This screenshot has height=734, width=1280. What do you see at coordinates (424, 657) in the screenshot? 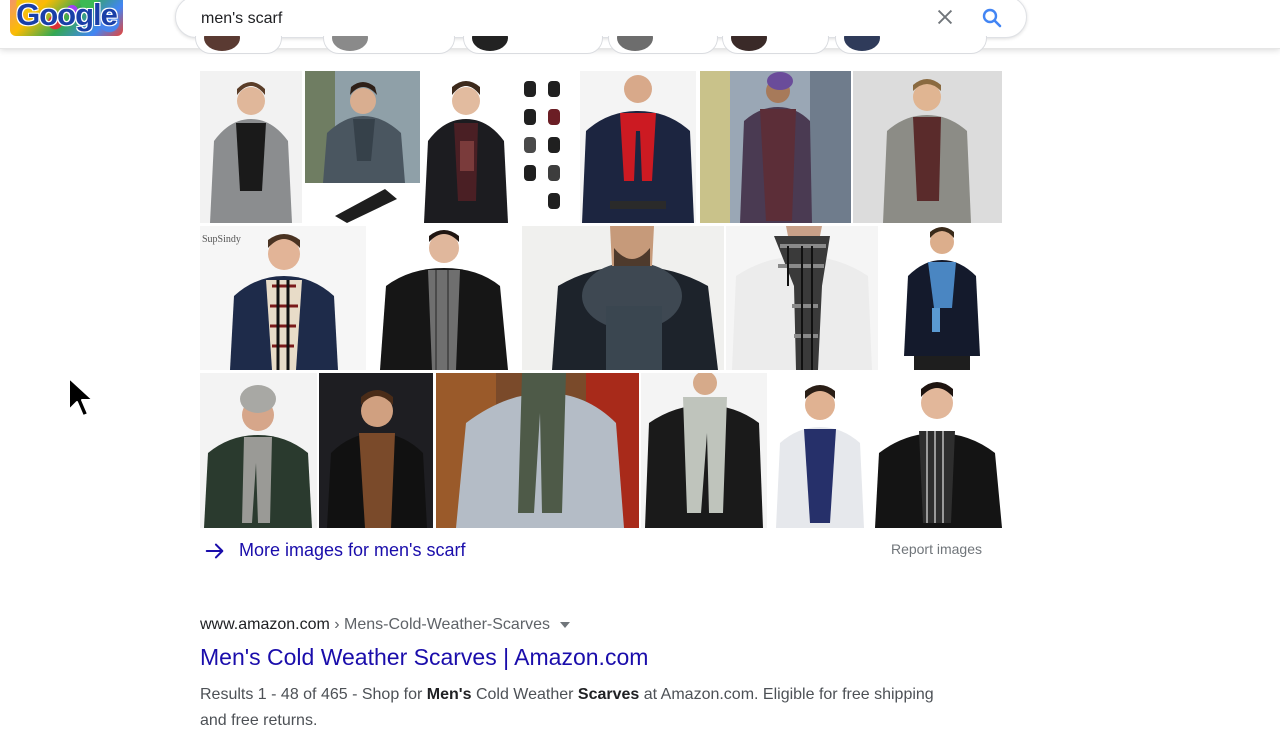
I see `result-title-link: Men's Cold Weather Scarves | Amazon.com` at bounding box center [424, 657].